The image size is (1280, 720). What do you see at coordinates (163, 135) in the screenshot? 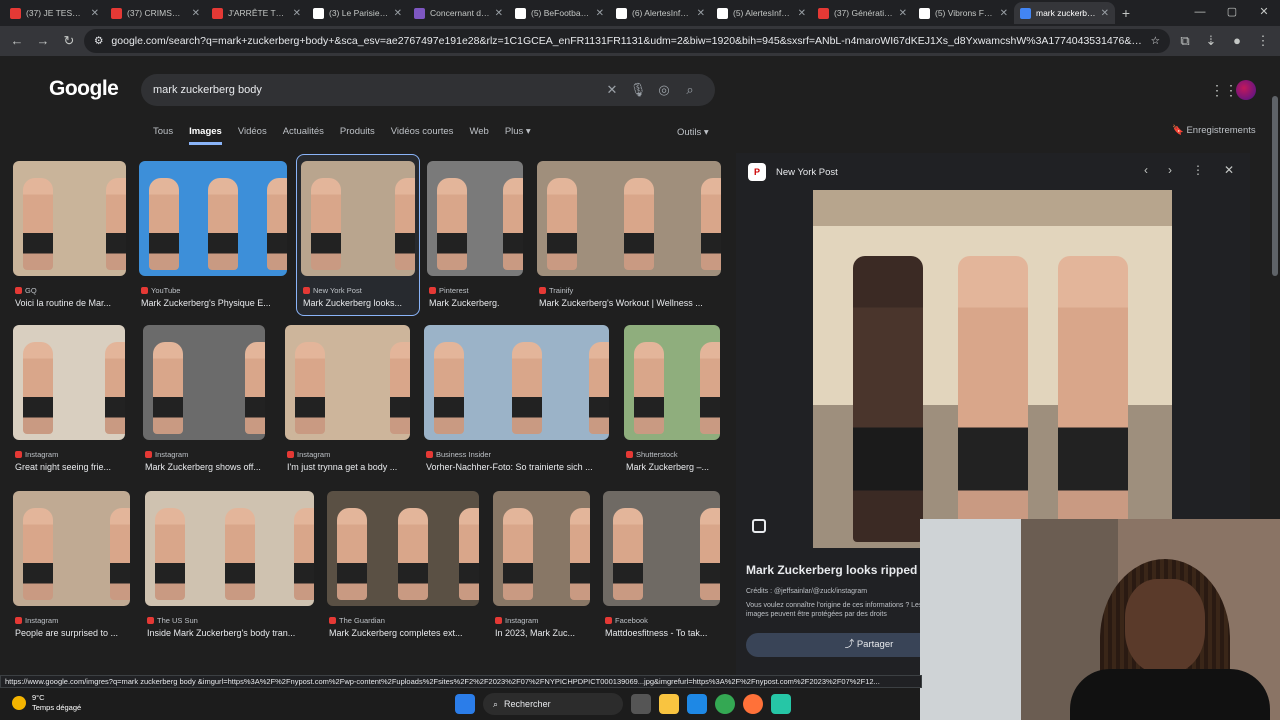
I see `filter-tab: Tous` at bounding box center [163, 135].